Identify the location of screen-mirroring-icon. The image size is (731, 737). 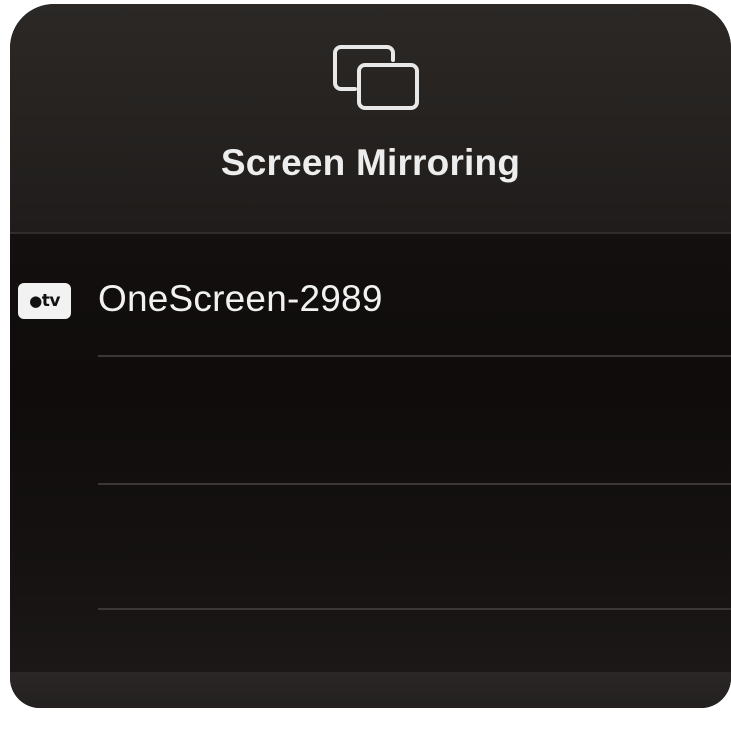
(376, 77).